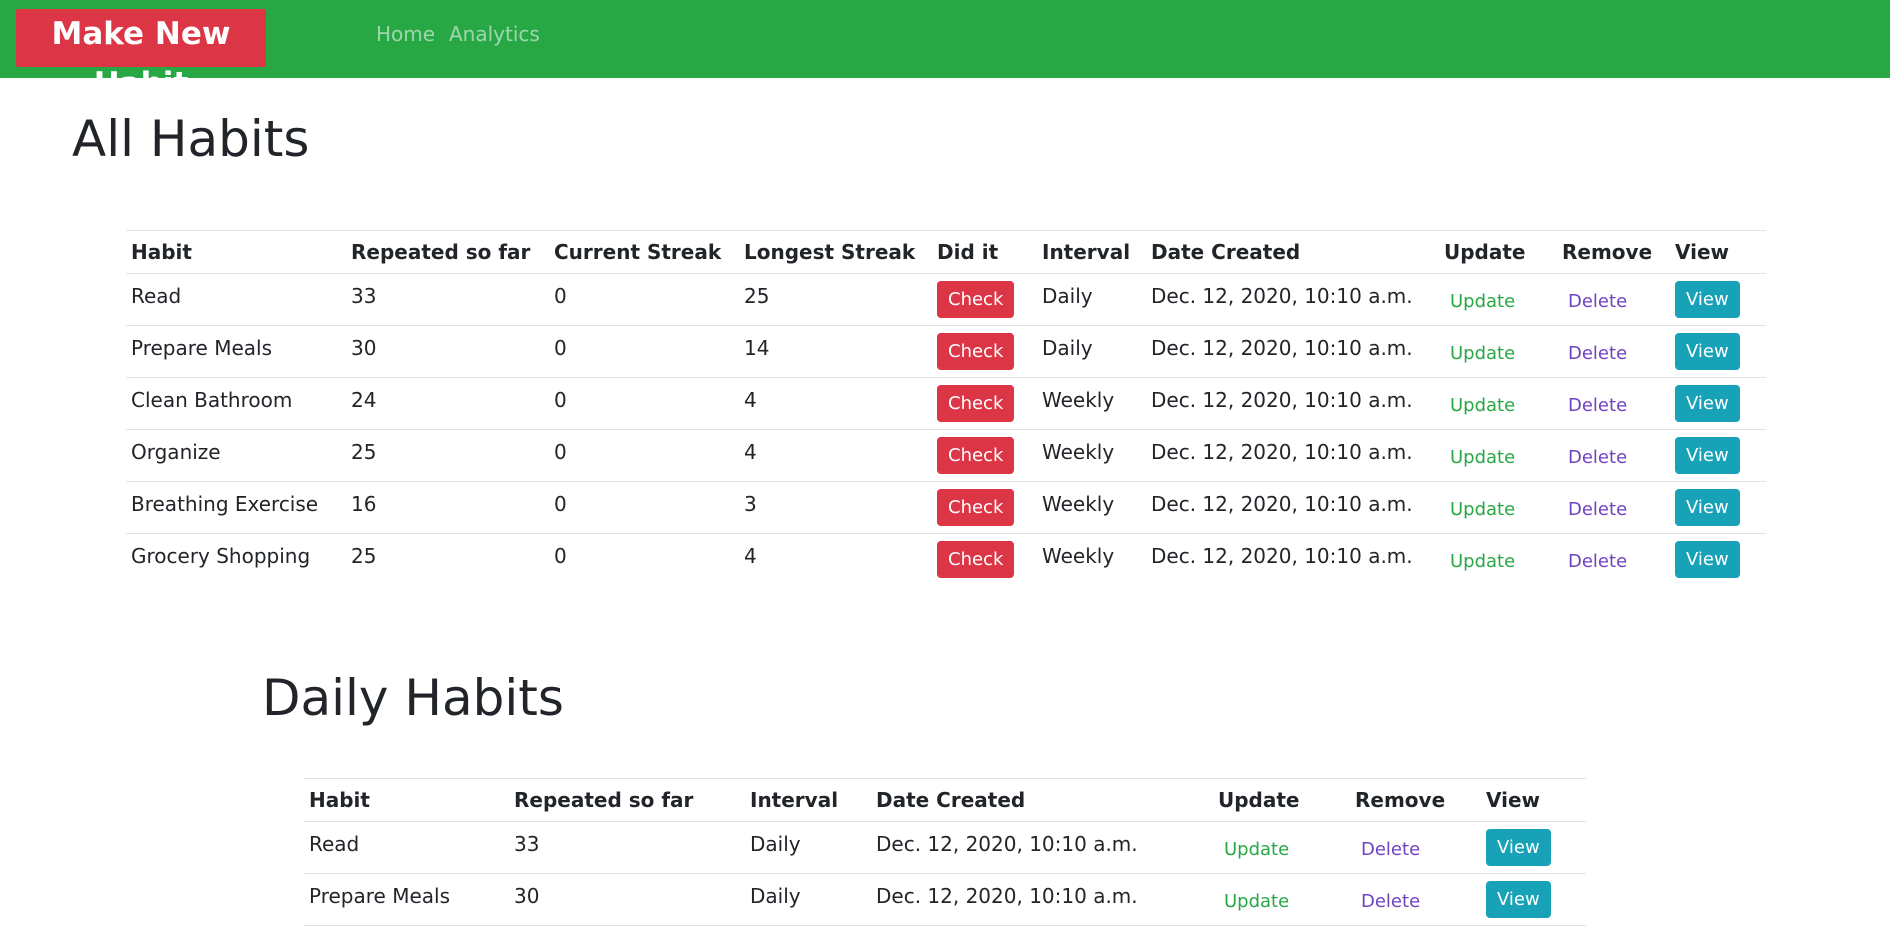  I want to click on page-title-daily-habits: Daily Habits, so click(413, 698).